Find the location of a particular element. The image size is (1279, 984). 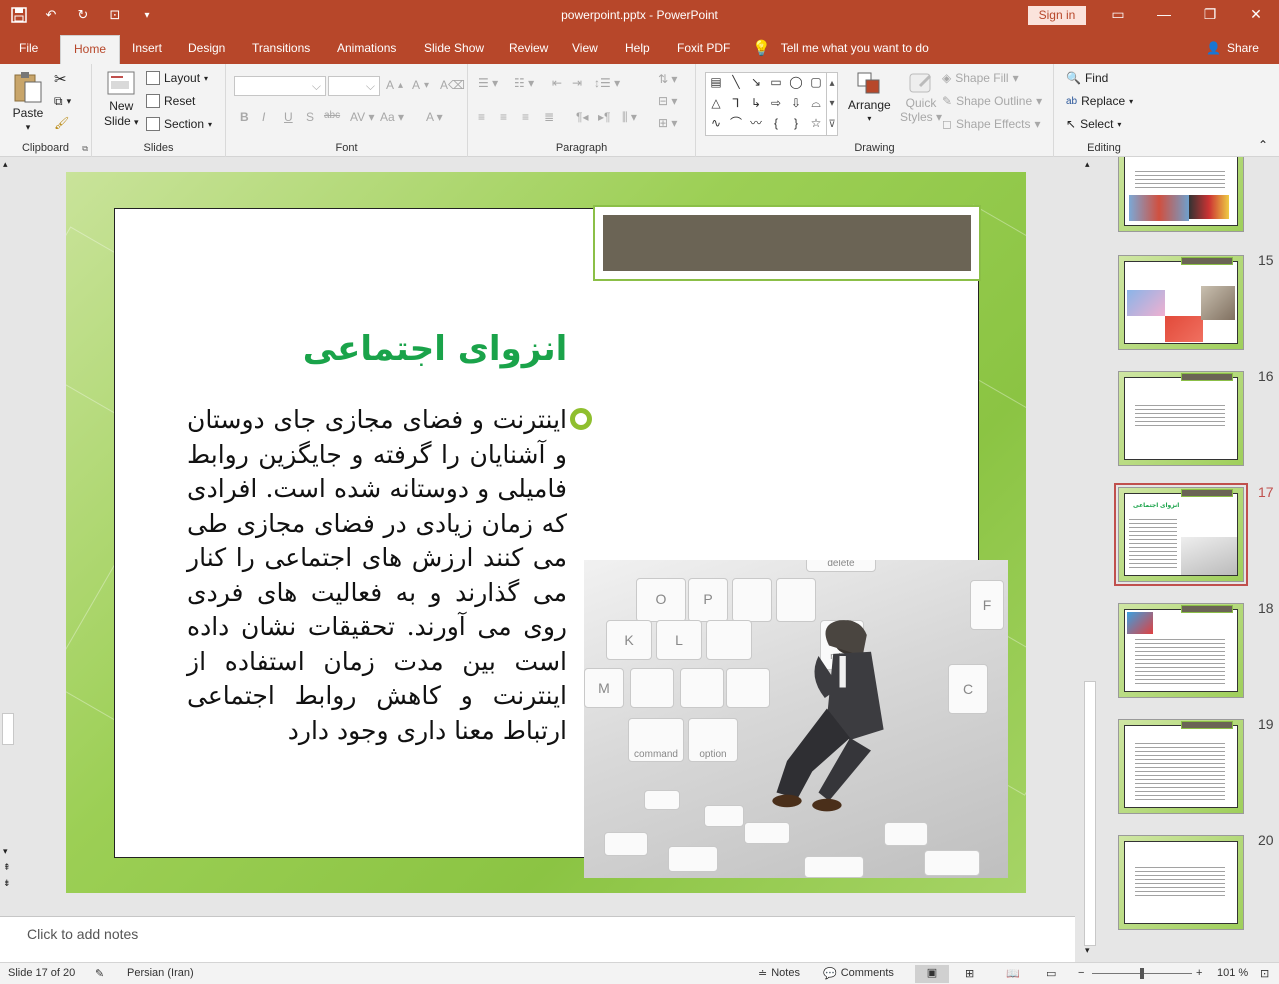

decrease-indent-icon: ⇤ is located at coordinates (557, 83).